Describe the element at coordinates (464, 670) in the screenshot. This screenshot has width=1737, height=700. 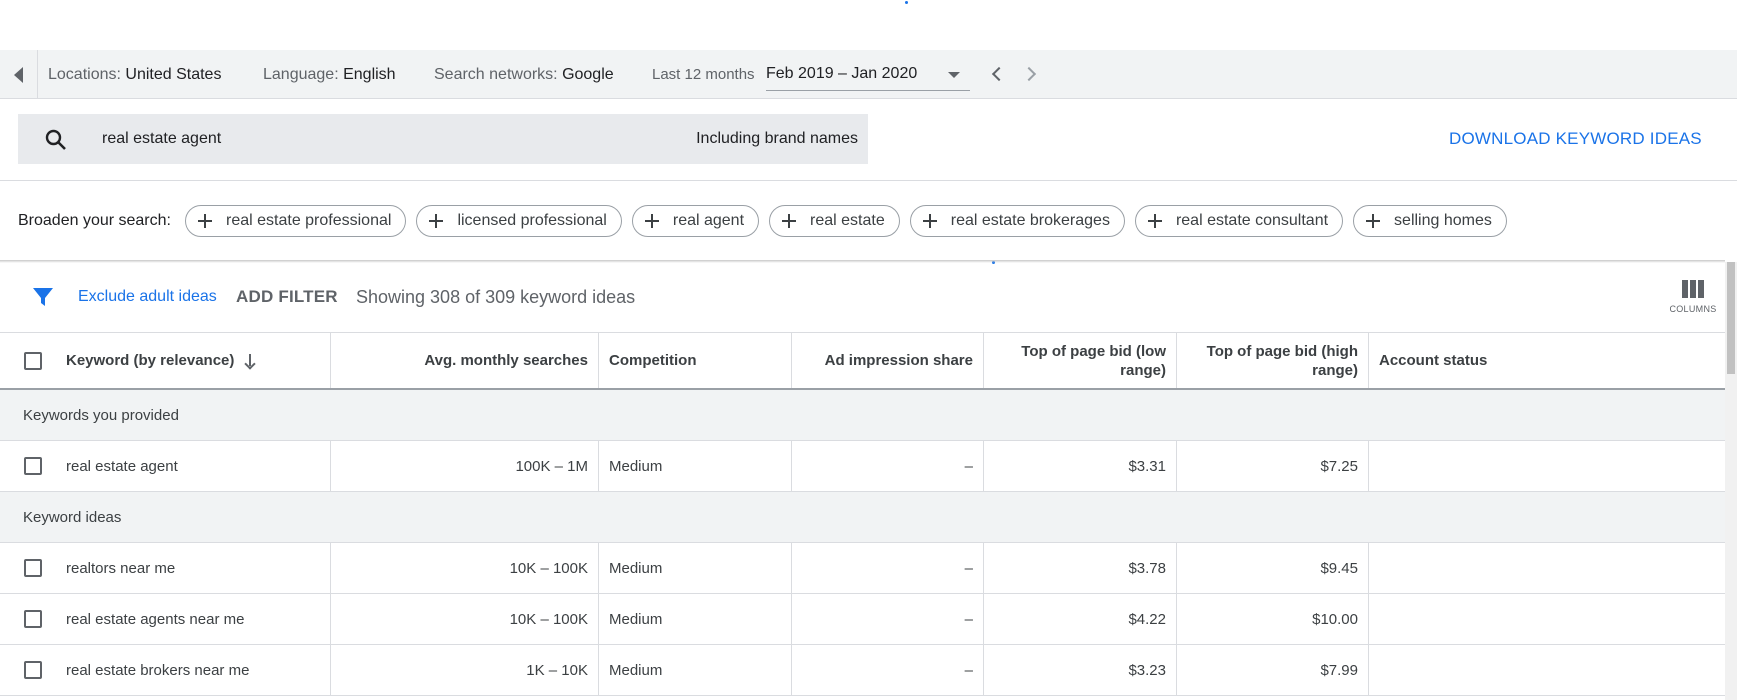
I see `avg-searches-cell: 1K – 10K` at that location.